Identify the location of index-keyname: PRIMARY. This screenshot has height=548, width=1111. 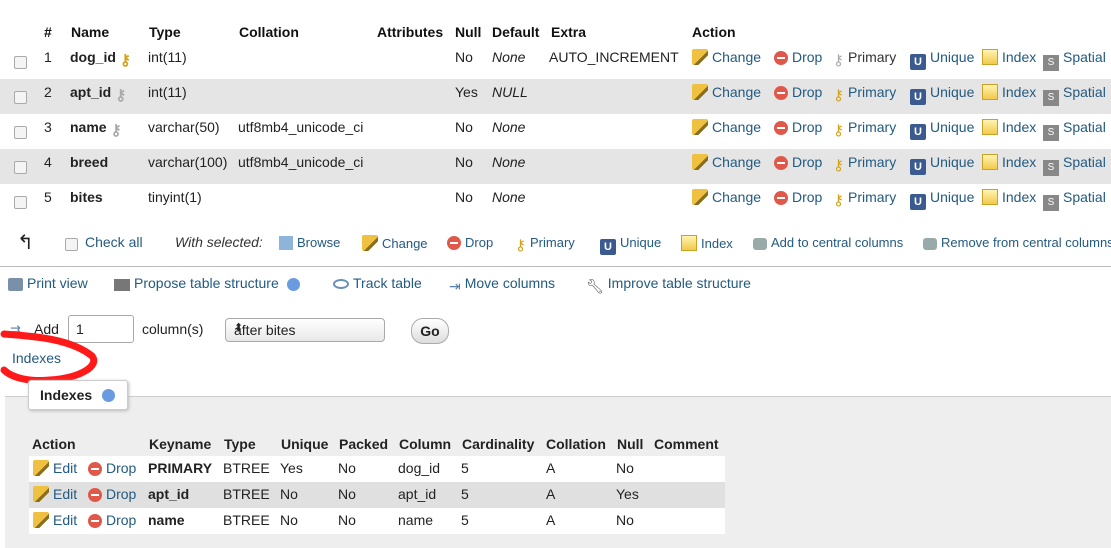
(180, 468).